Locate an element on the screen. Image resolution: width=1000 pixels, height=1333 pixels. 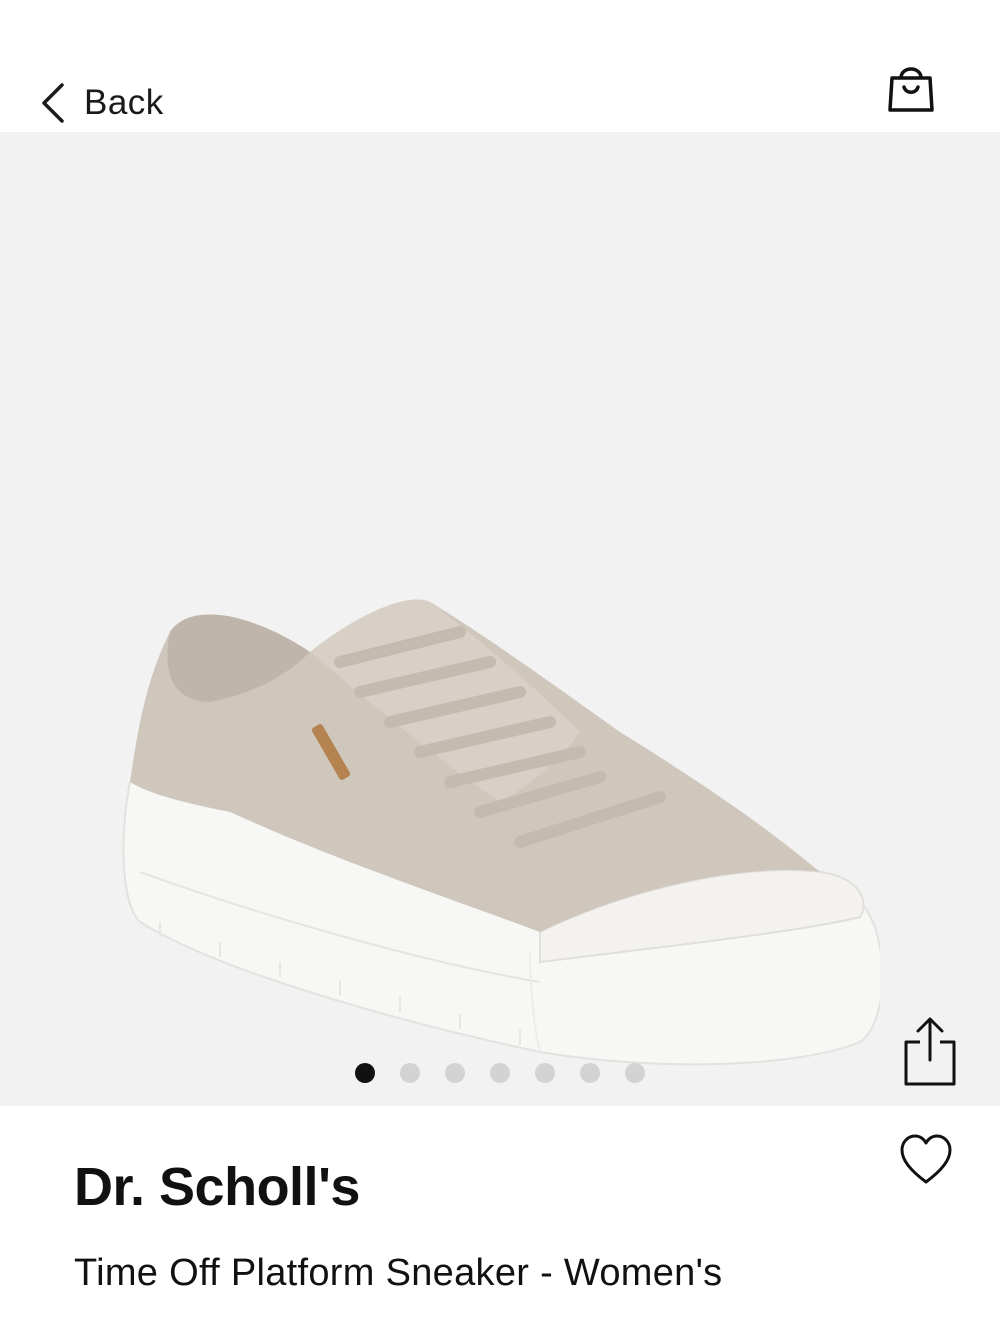
product-brand: Dr. Scholl's is located at coordinates (217, 1187).